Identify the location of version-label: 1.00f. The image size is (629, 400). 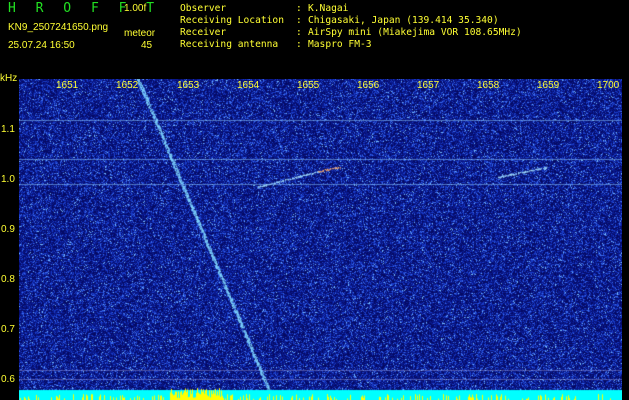
(135, 8).